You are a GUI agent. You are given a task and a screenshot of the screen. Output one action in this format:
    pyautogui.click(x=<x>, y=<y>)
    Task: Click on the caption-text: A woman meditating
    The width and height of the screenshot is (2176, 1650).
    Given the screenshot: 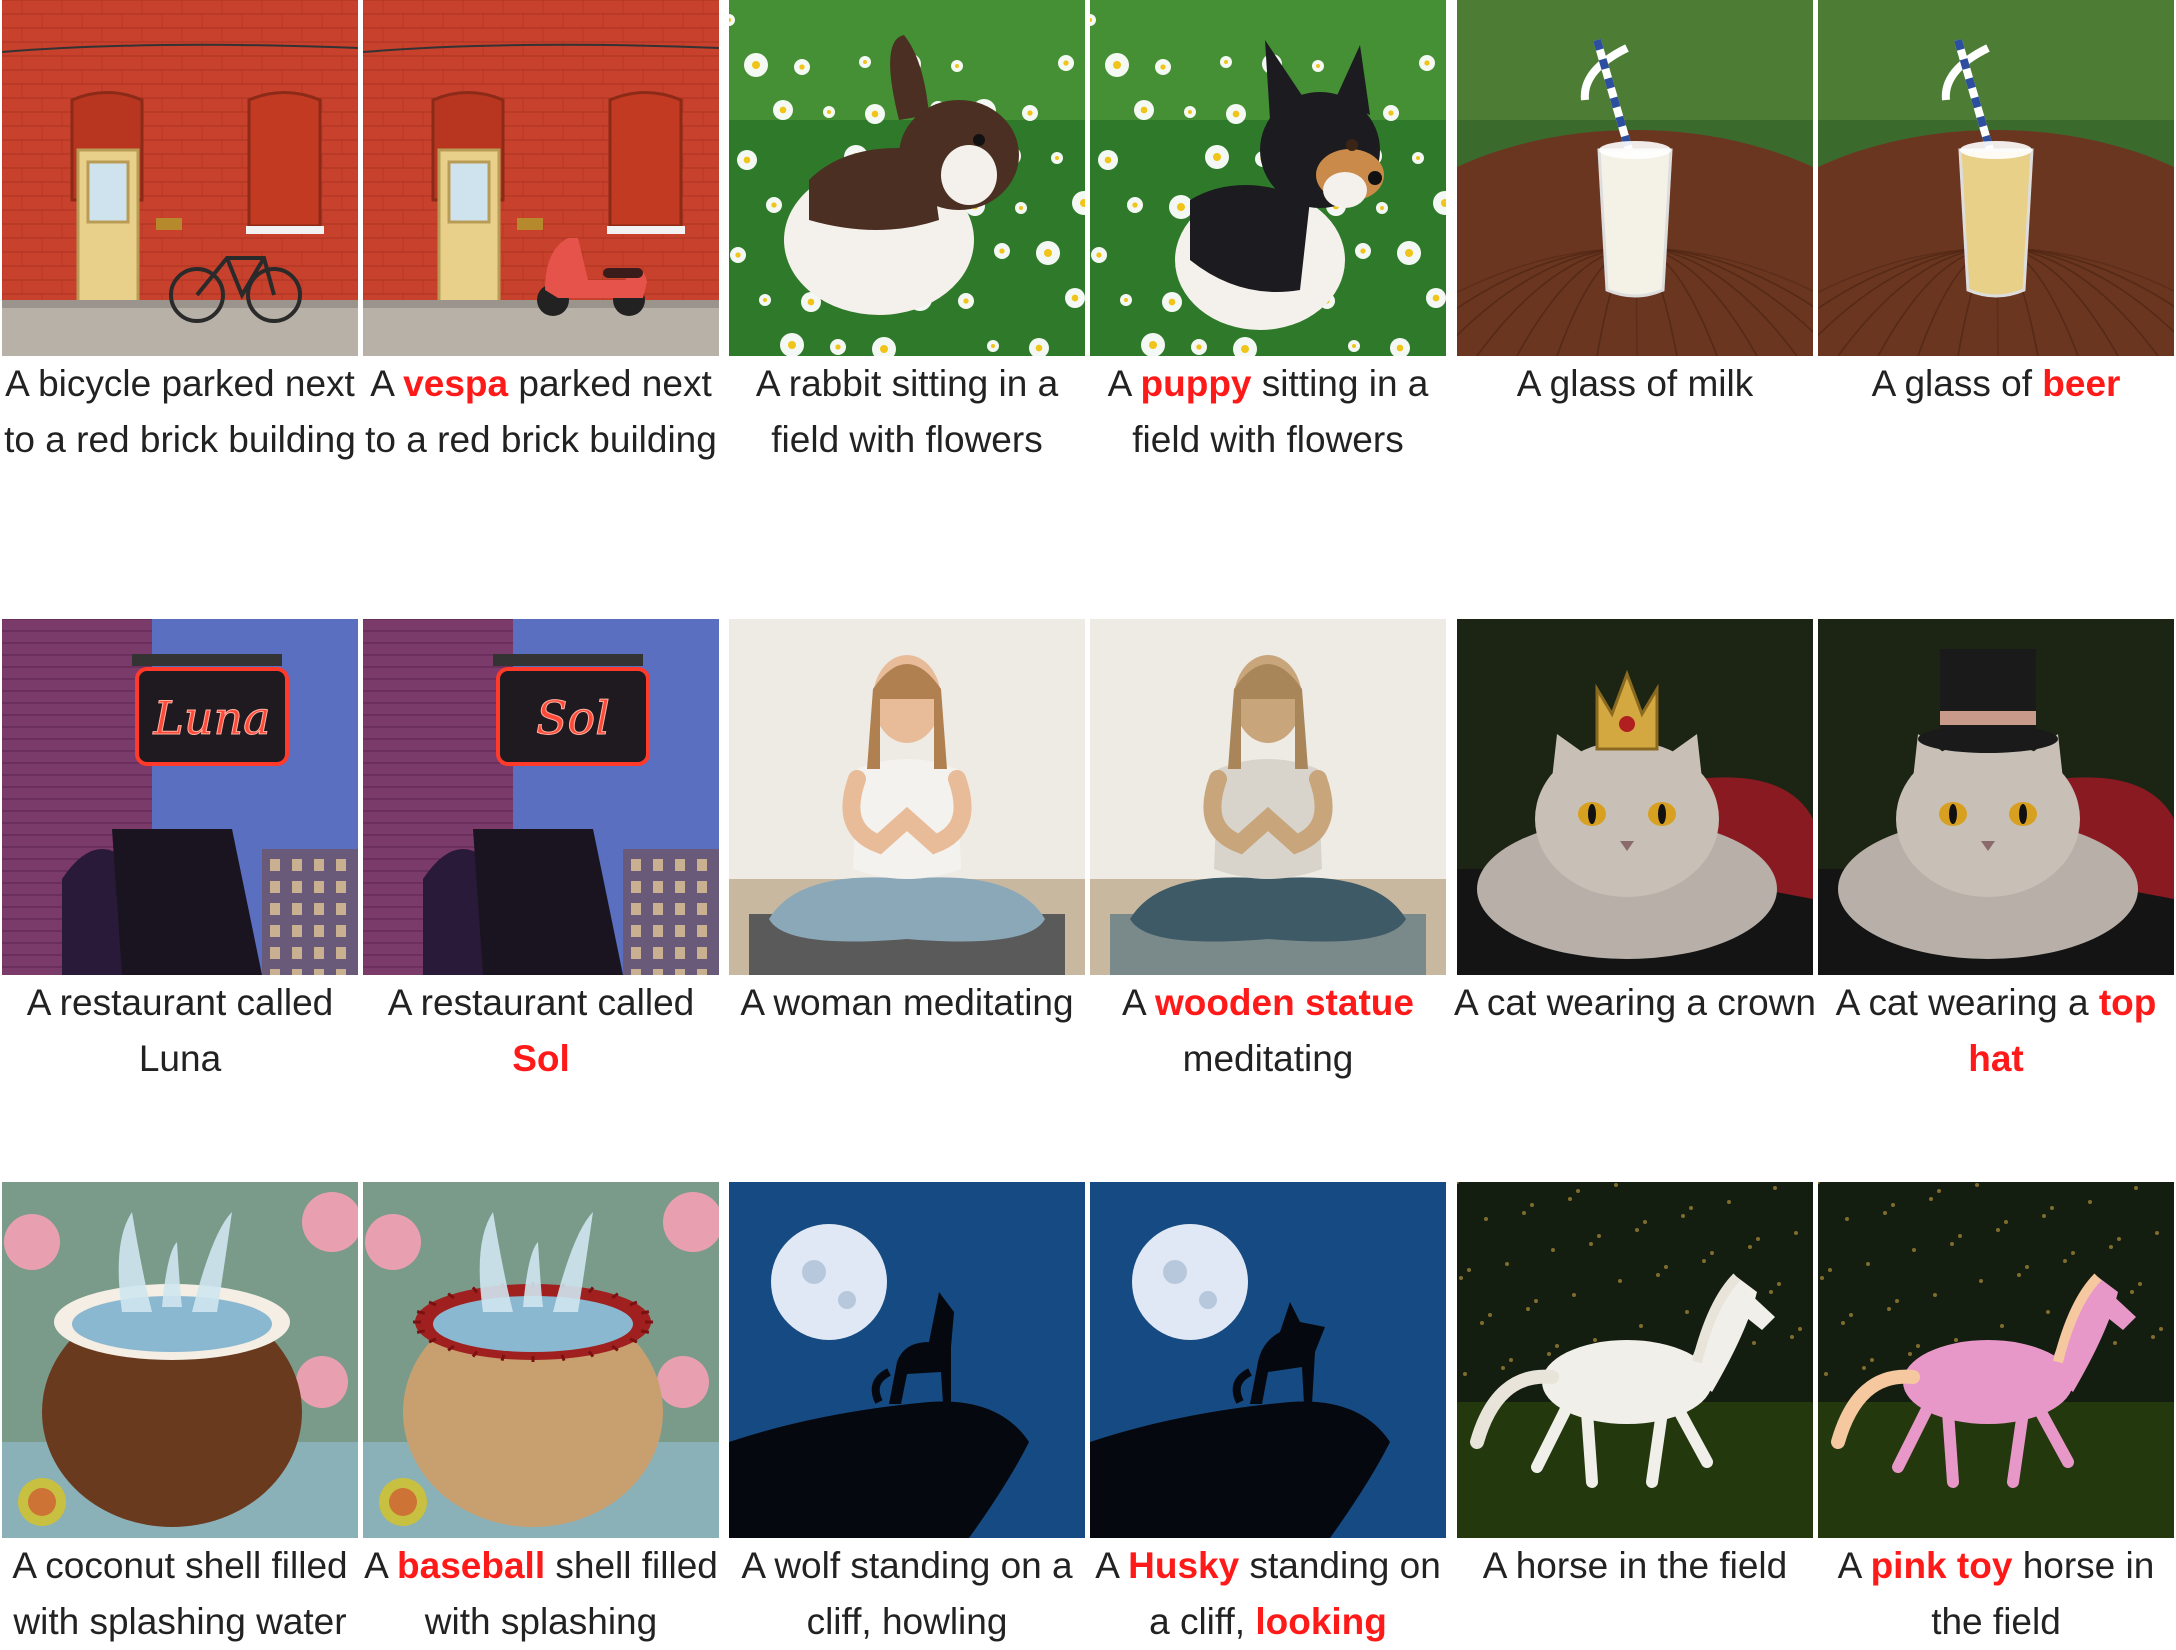 What is the action you would take?
    pyautogui.click(x=907, y=1002)
    